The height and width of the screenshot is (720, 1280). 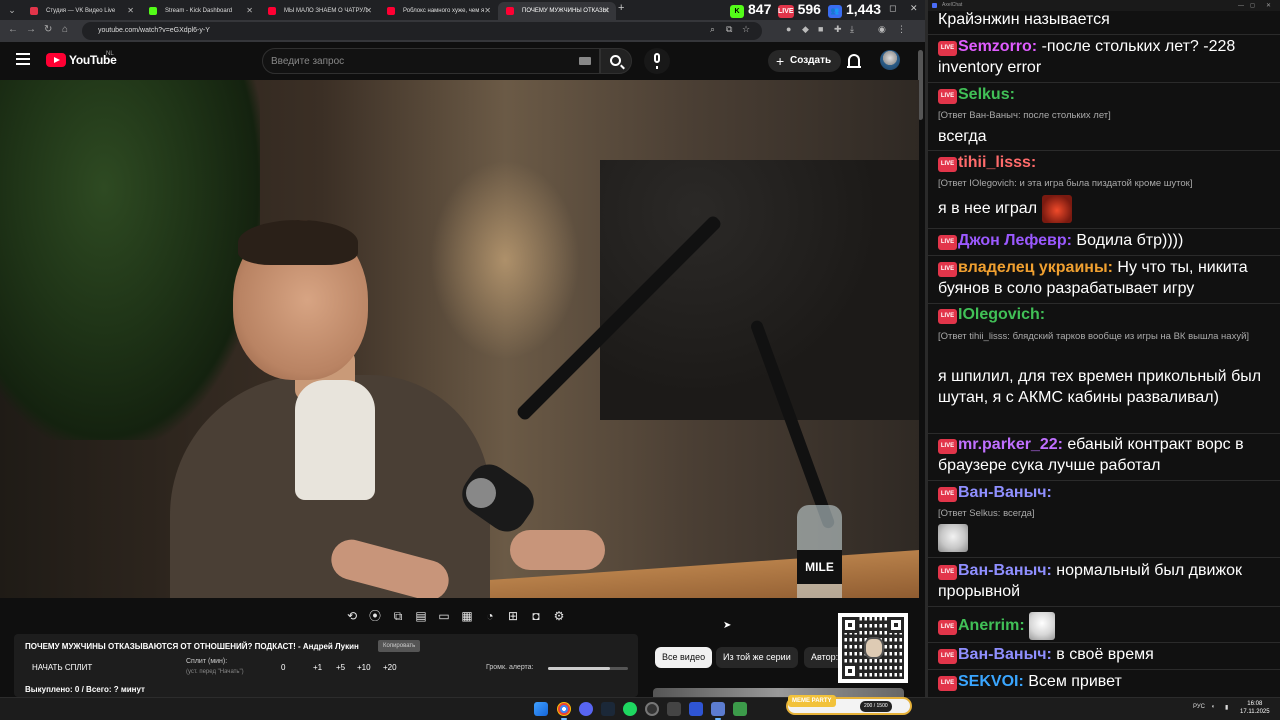 What do you see at coordinates (890, 60) in the screenshot?
I see `avatar` at bounding box center [890, 60].